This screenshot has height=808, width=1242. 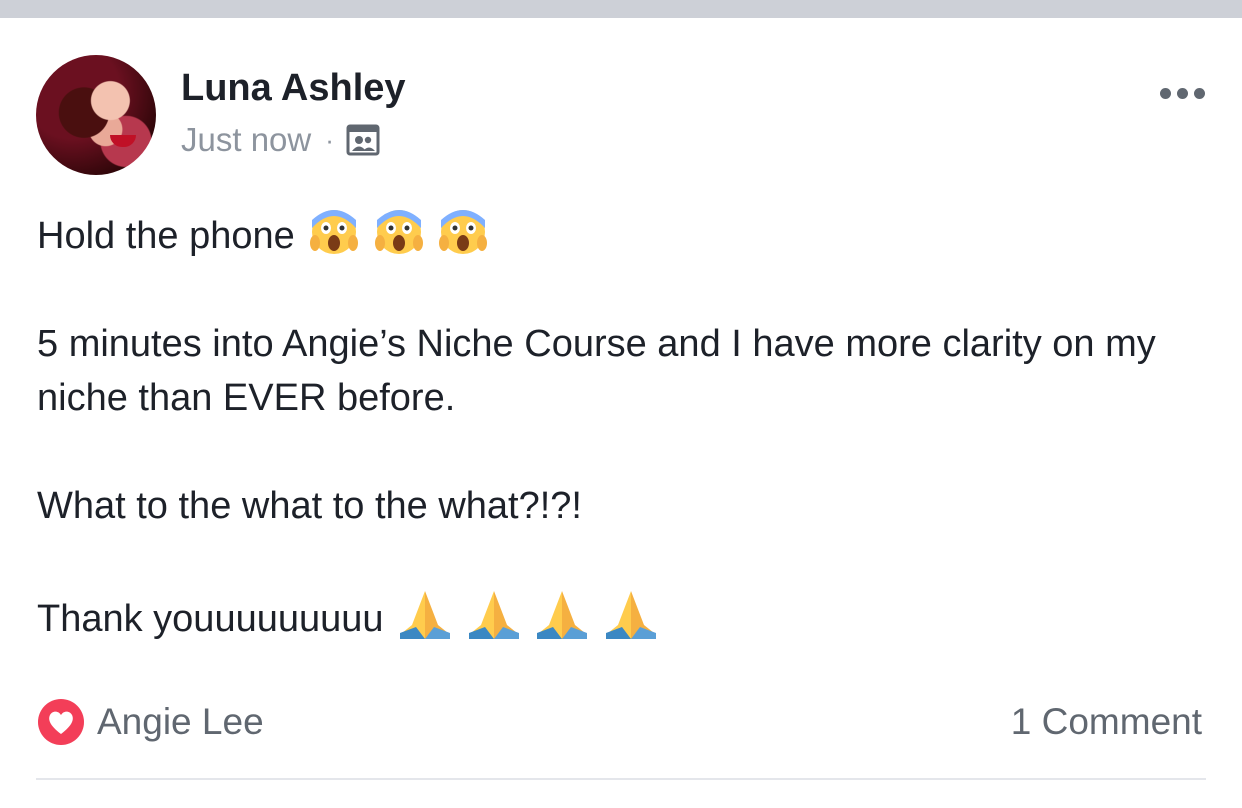 What do you see at coordinates (123, 141) in the screenshot?
I see `avatar-smile-detail` at bounding box center [123, 141].